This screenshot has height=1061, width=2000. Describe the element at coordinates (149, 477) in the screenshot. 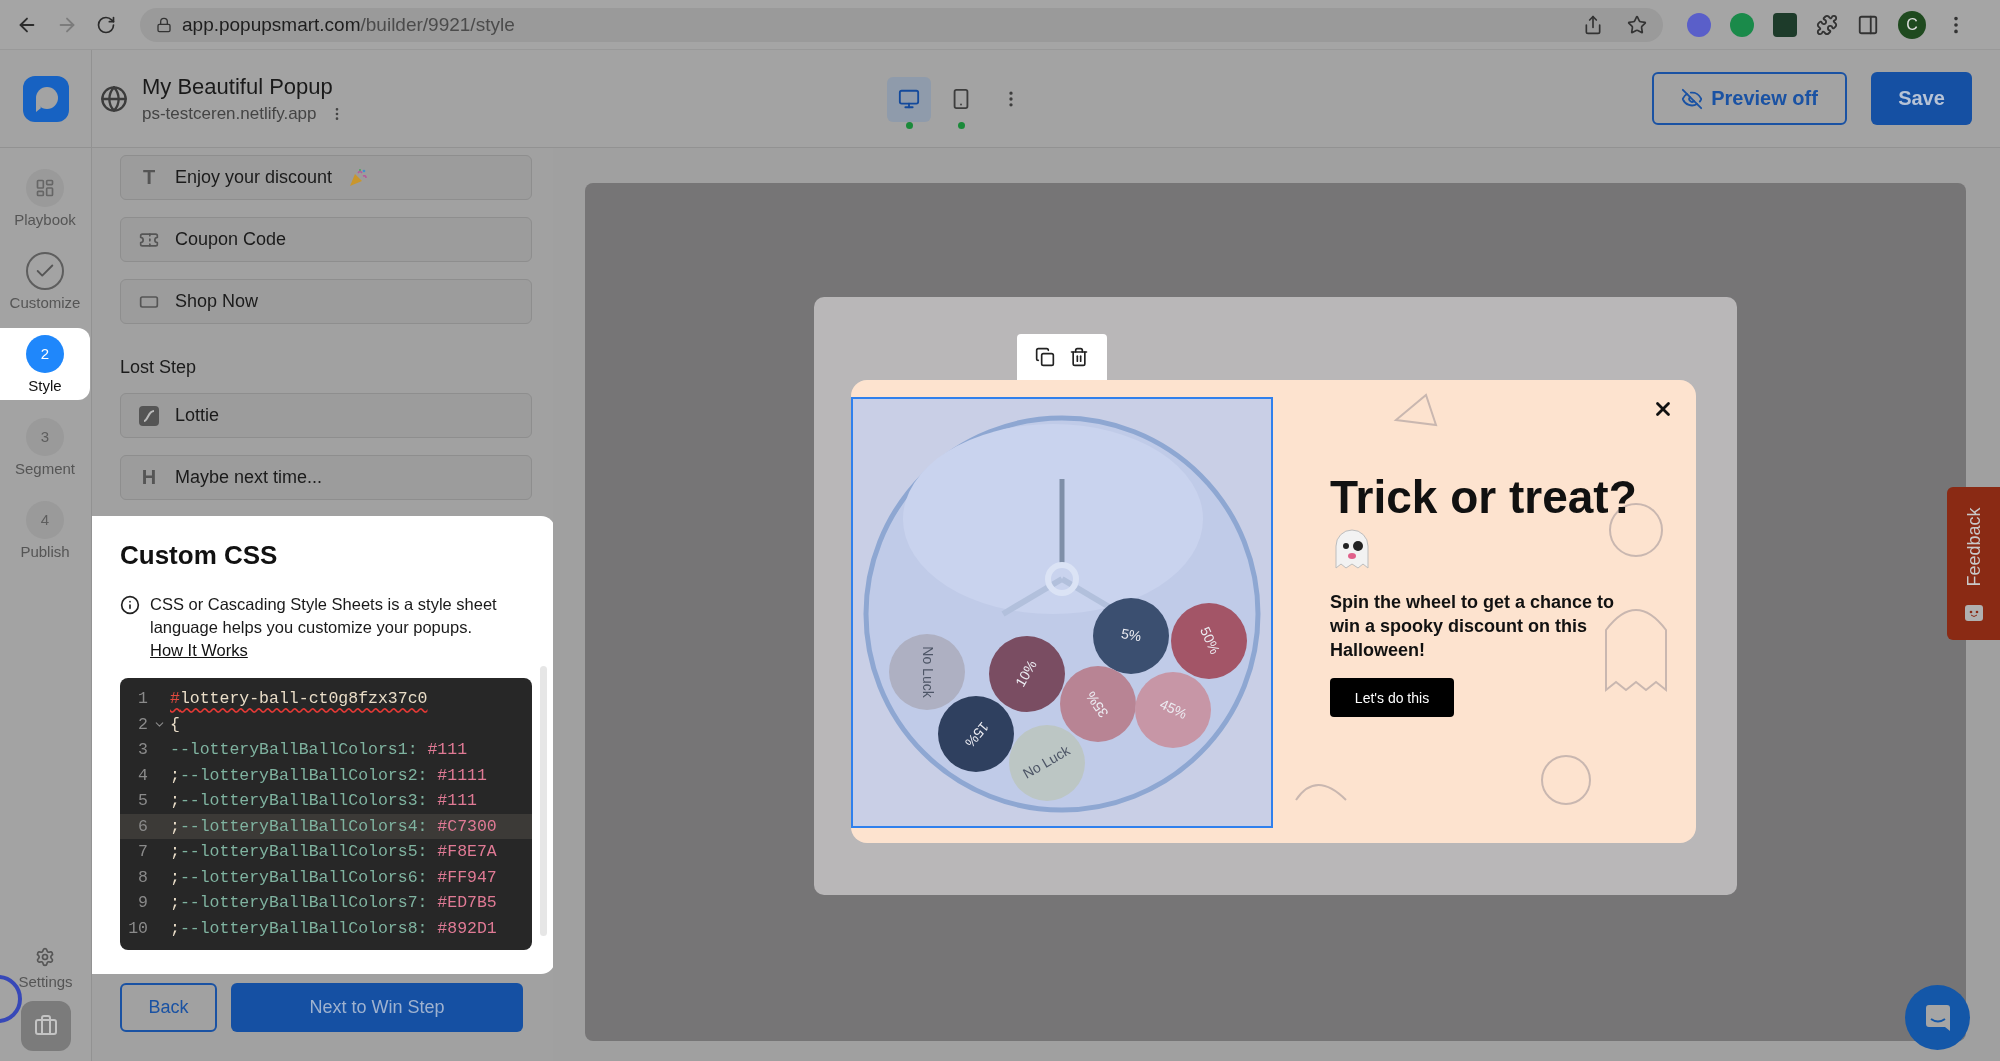

I see `text-glyph: H` at that location.